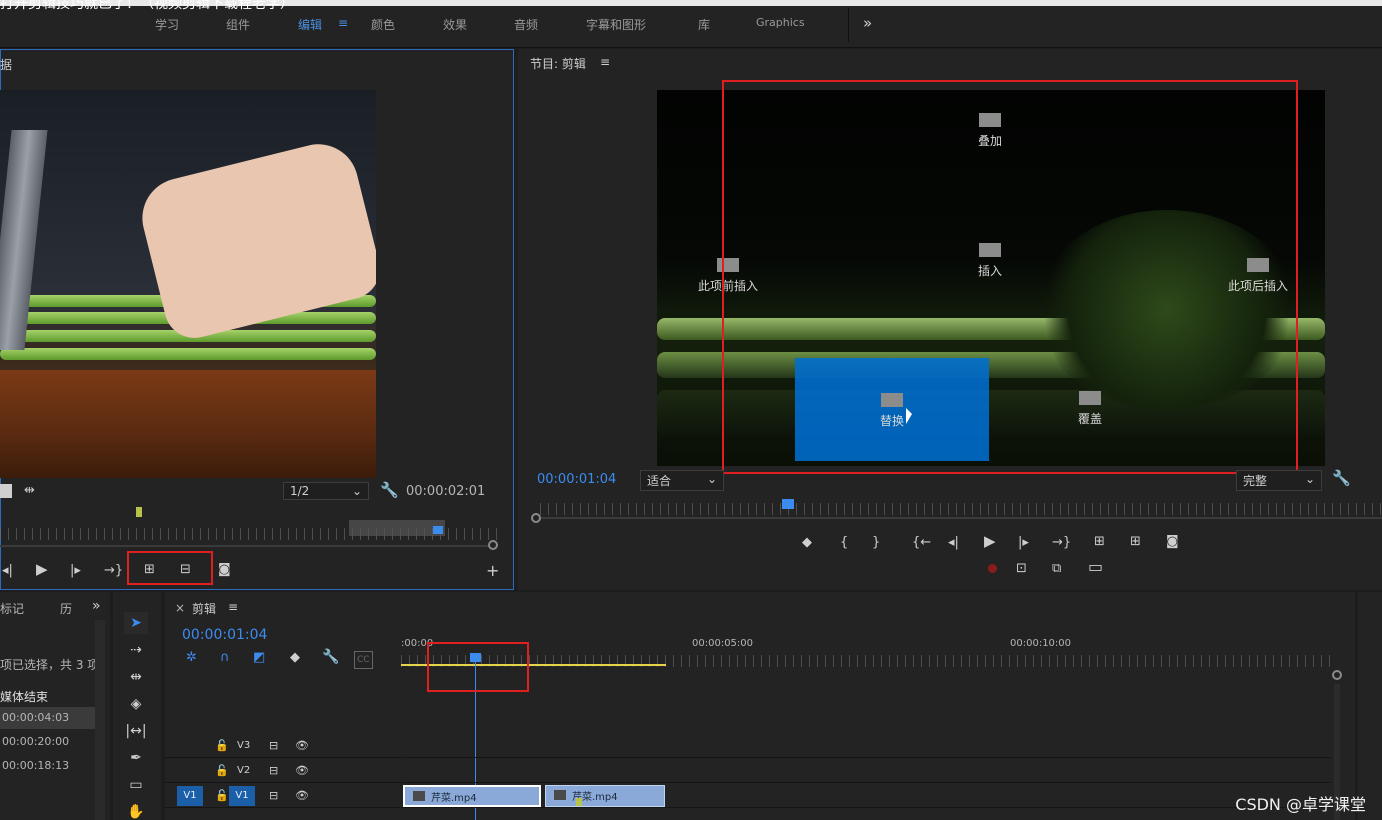 This screenshot has height=820, width=1382. I want to click on extract-icon: ⊞, so click(1135, 542).